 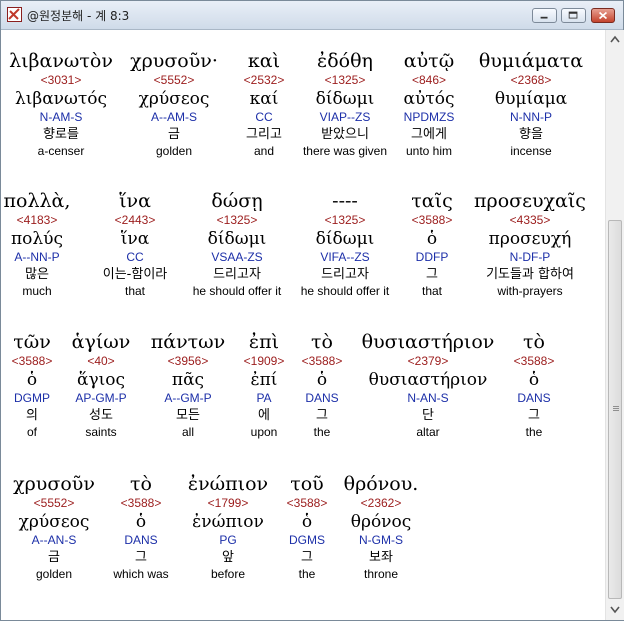 What do you see at coordinates (534, 432) in the screenshot?
I see `english-gloss: the` at bounding box center [534, 432].